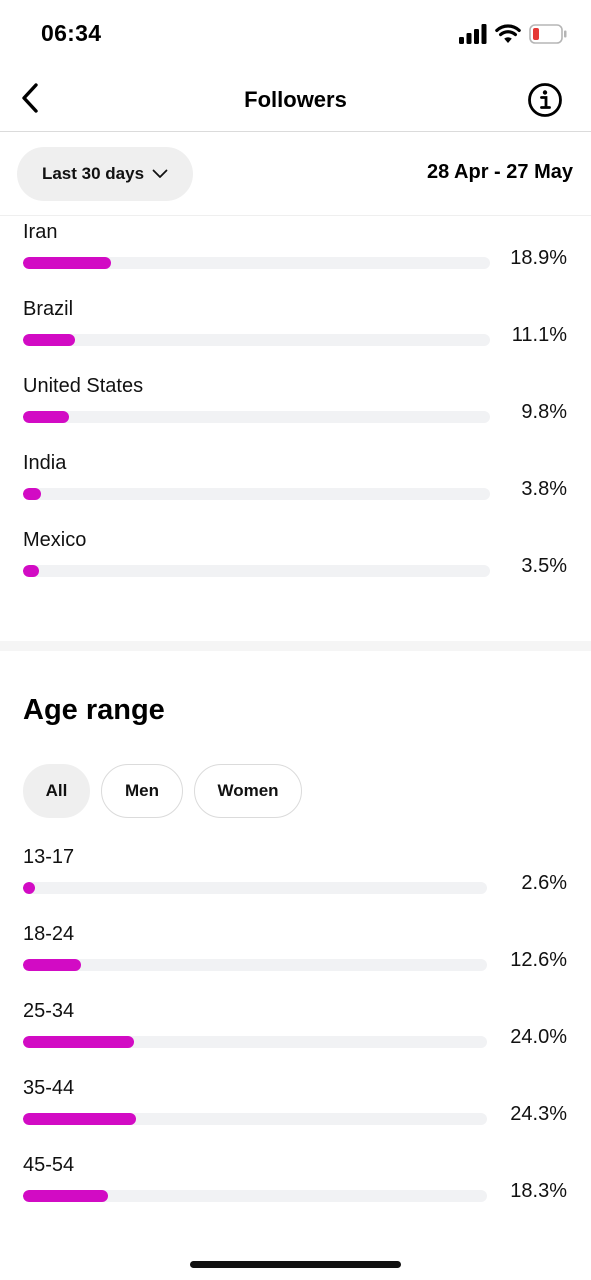 The image size is (591, 1280). I want to click on age-label: 25-34, so click(49, 1011).